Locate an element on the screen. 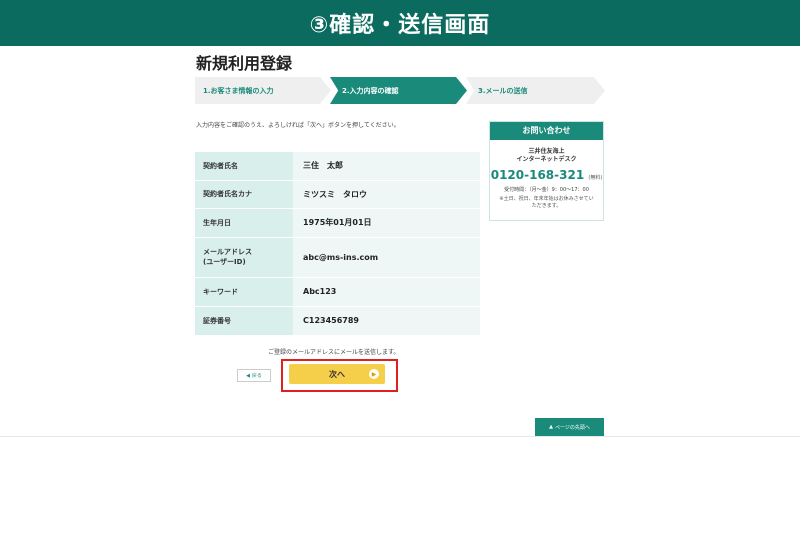  next-button-label: 次へ is located at coordinates (337, 374).